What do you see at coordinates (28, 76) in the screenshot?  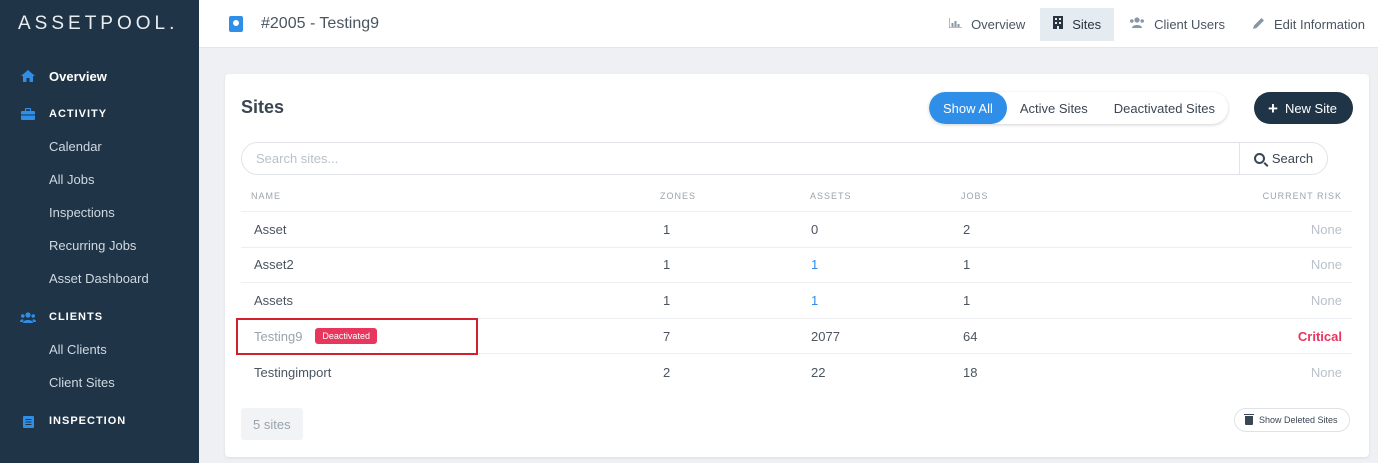 I see `home-icon` at bounding box center [28, 76].